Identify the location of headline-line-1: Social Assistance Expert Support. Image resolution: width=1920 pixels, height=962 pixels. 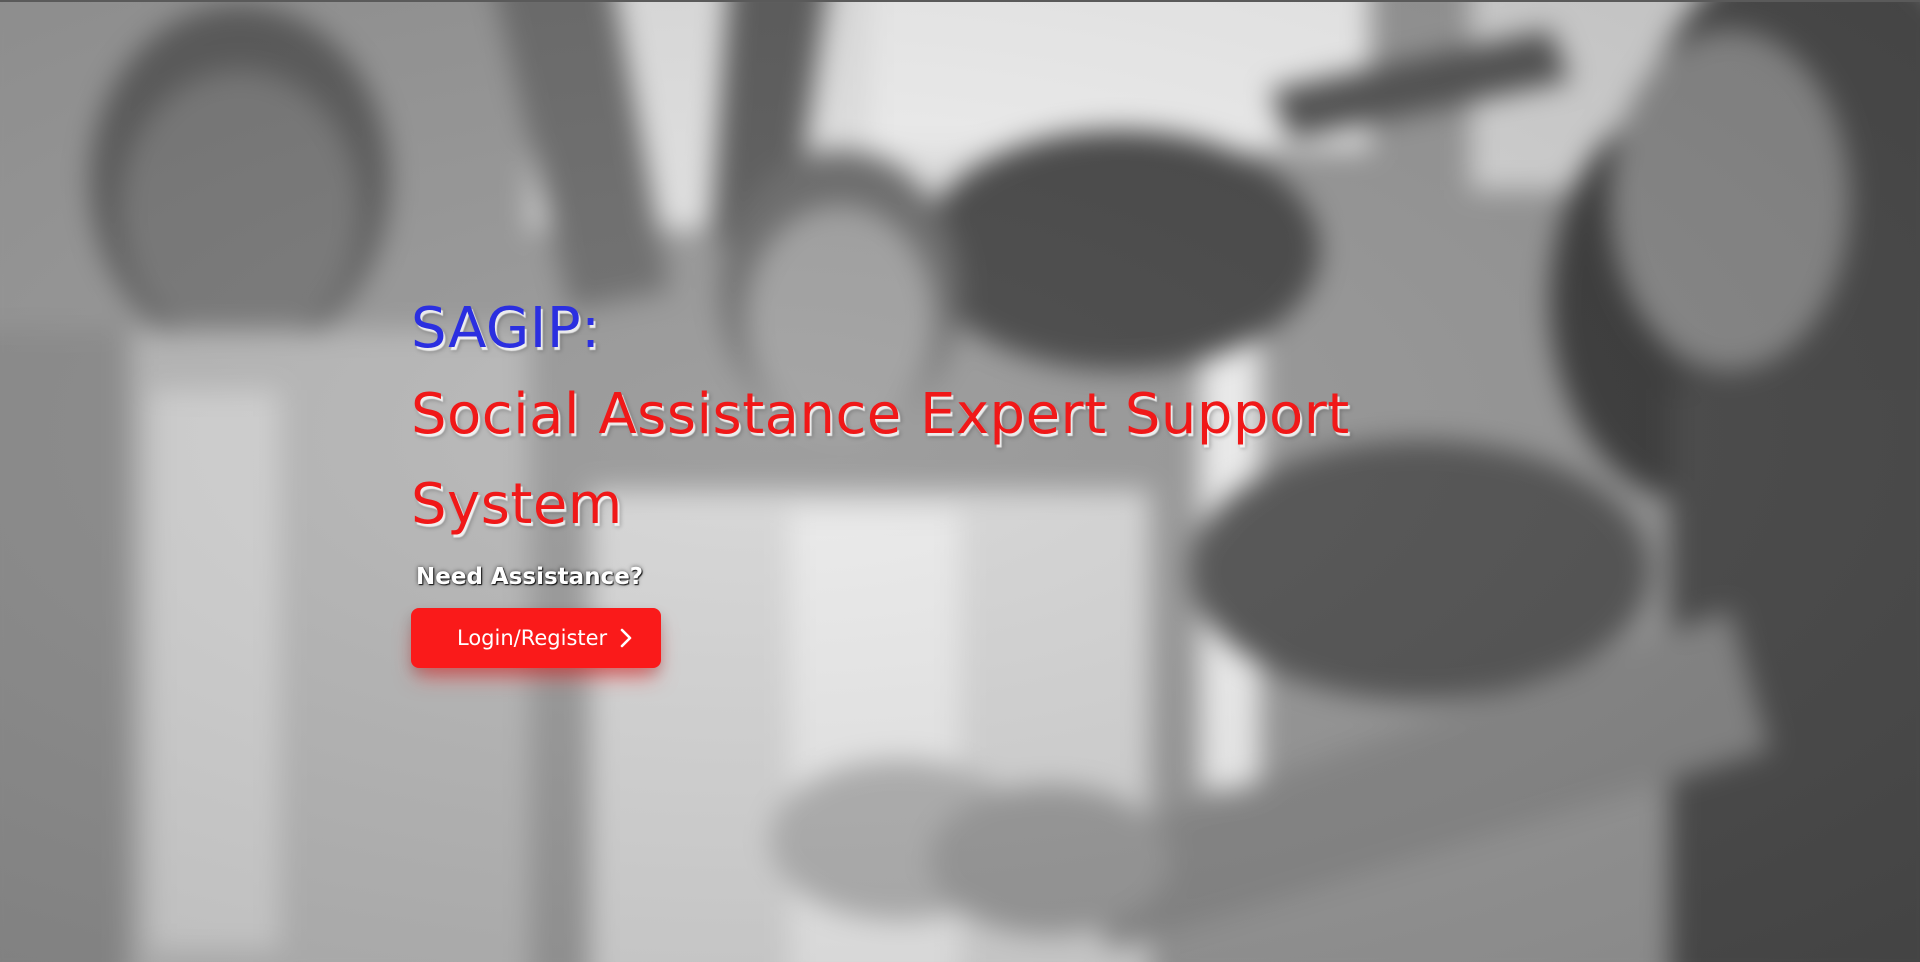
(880, 414).